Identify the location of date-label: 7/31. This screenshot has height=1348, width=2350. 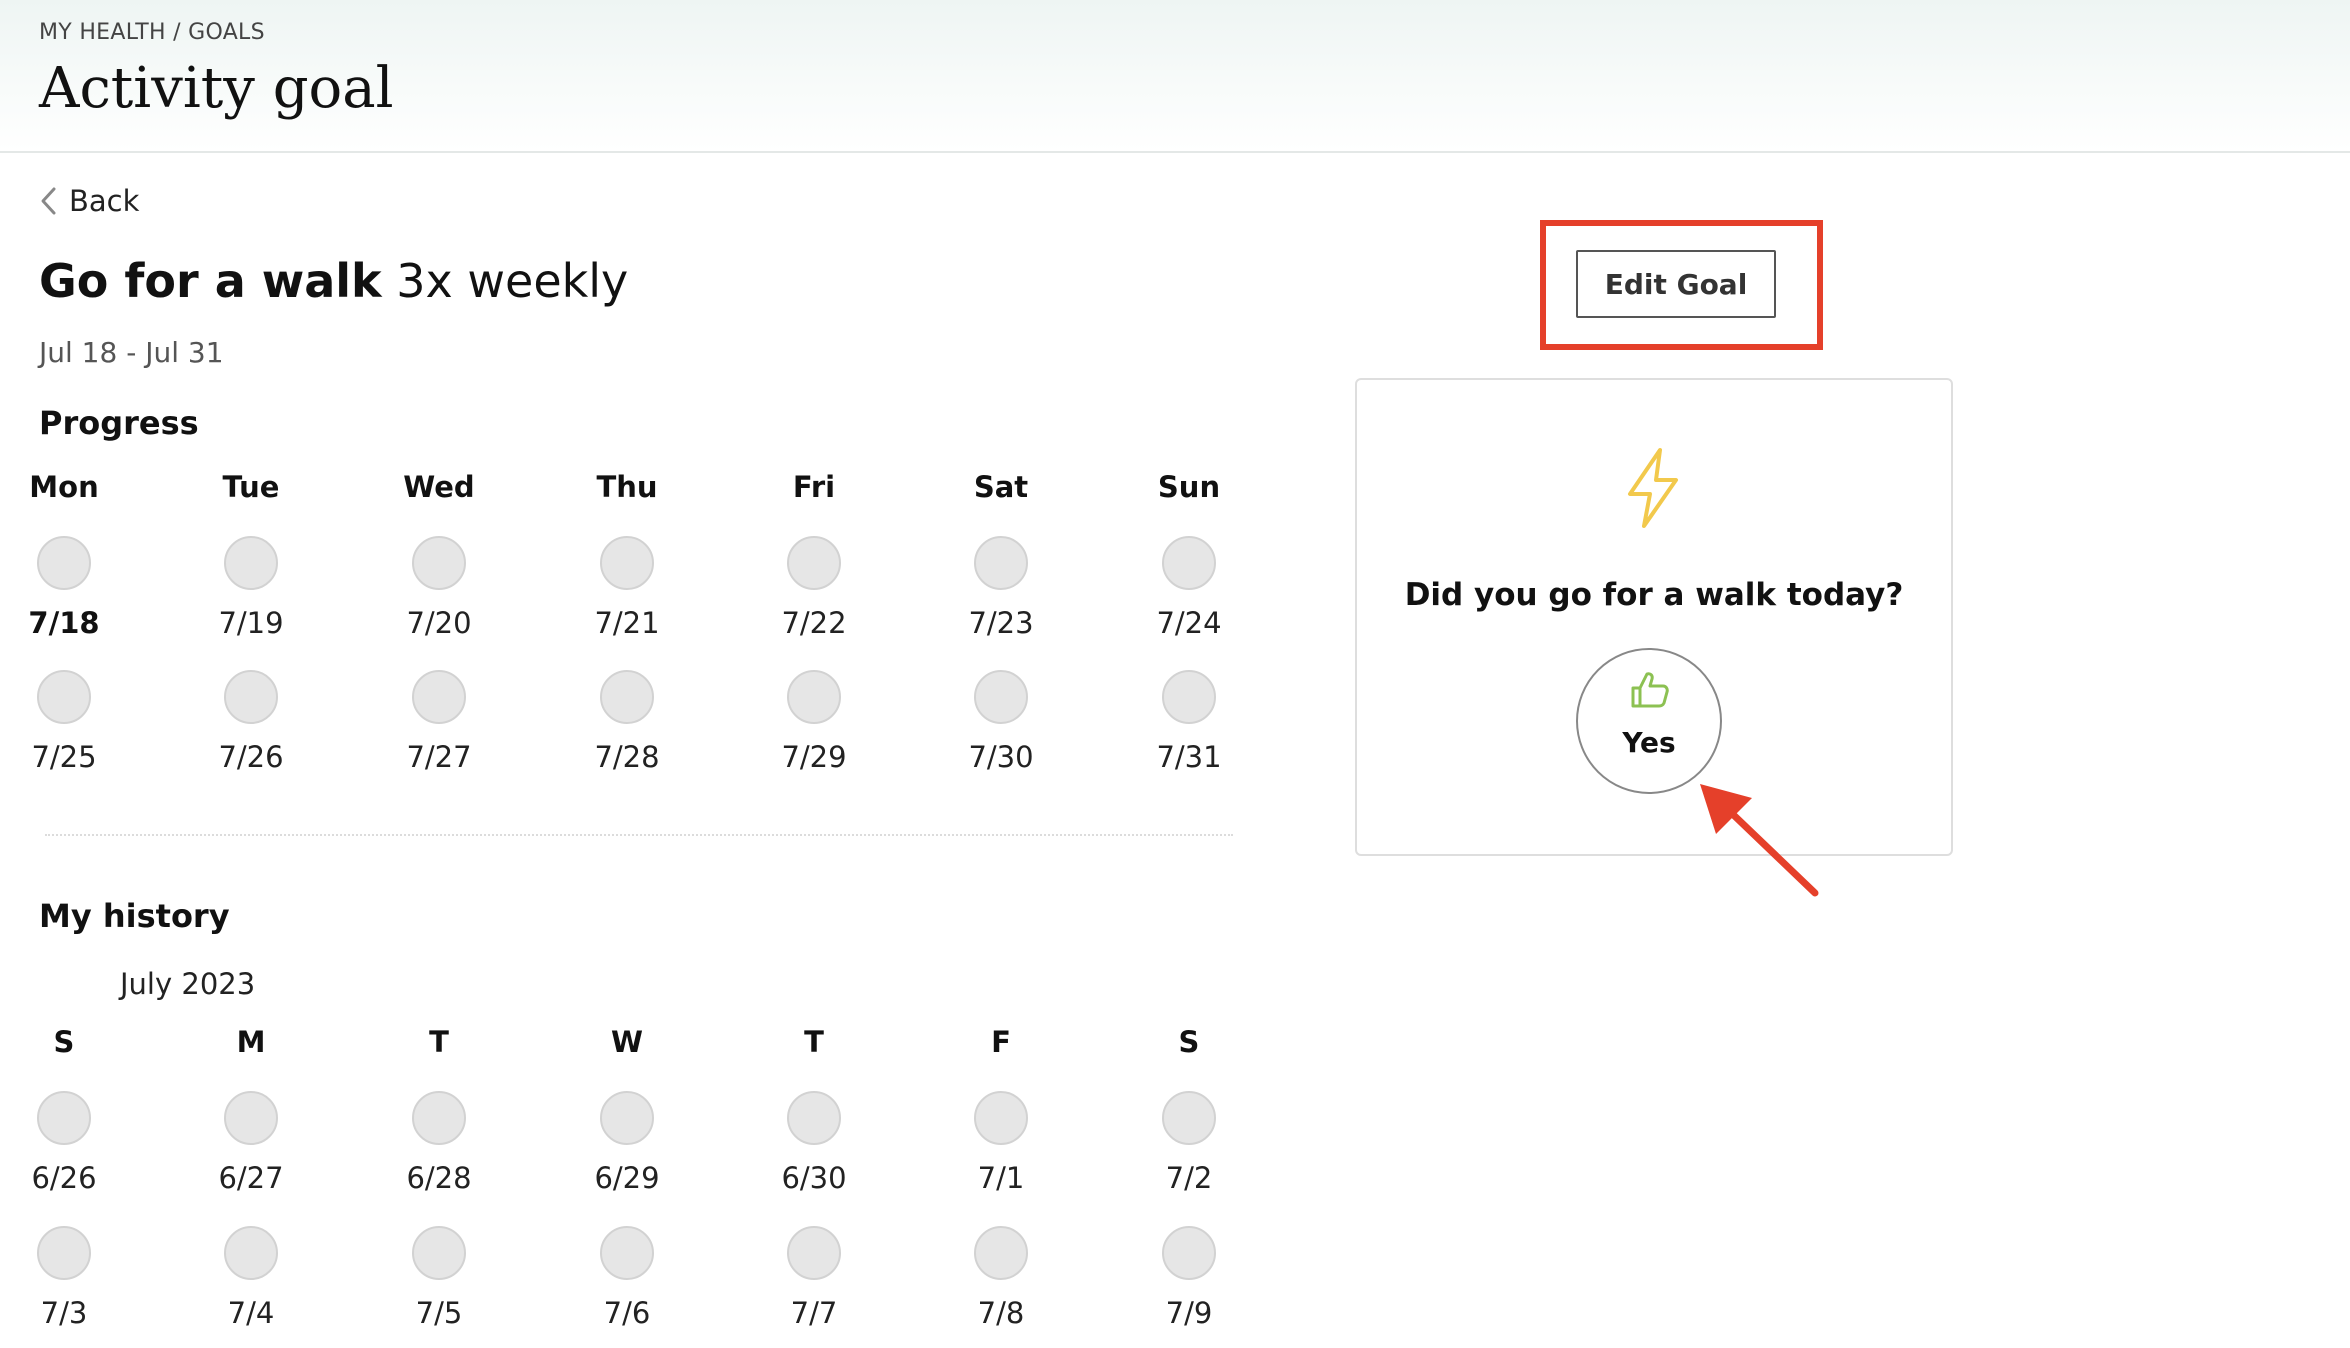
(1189, 757).